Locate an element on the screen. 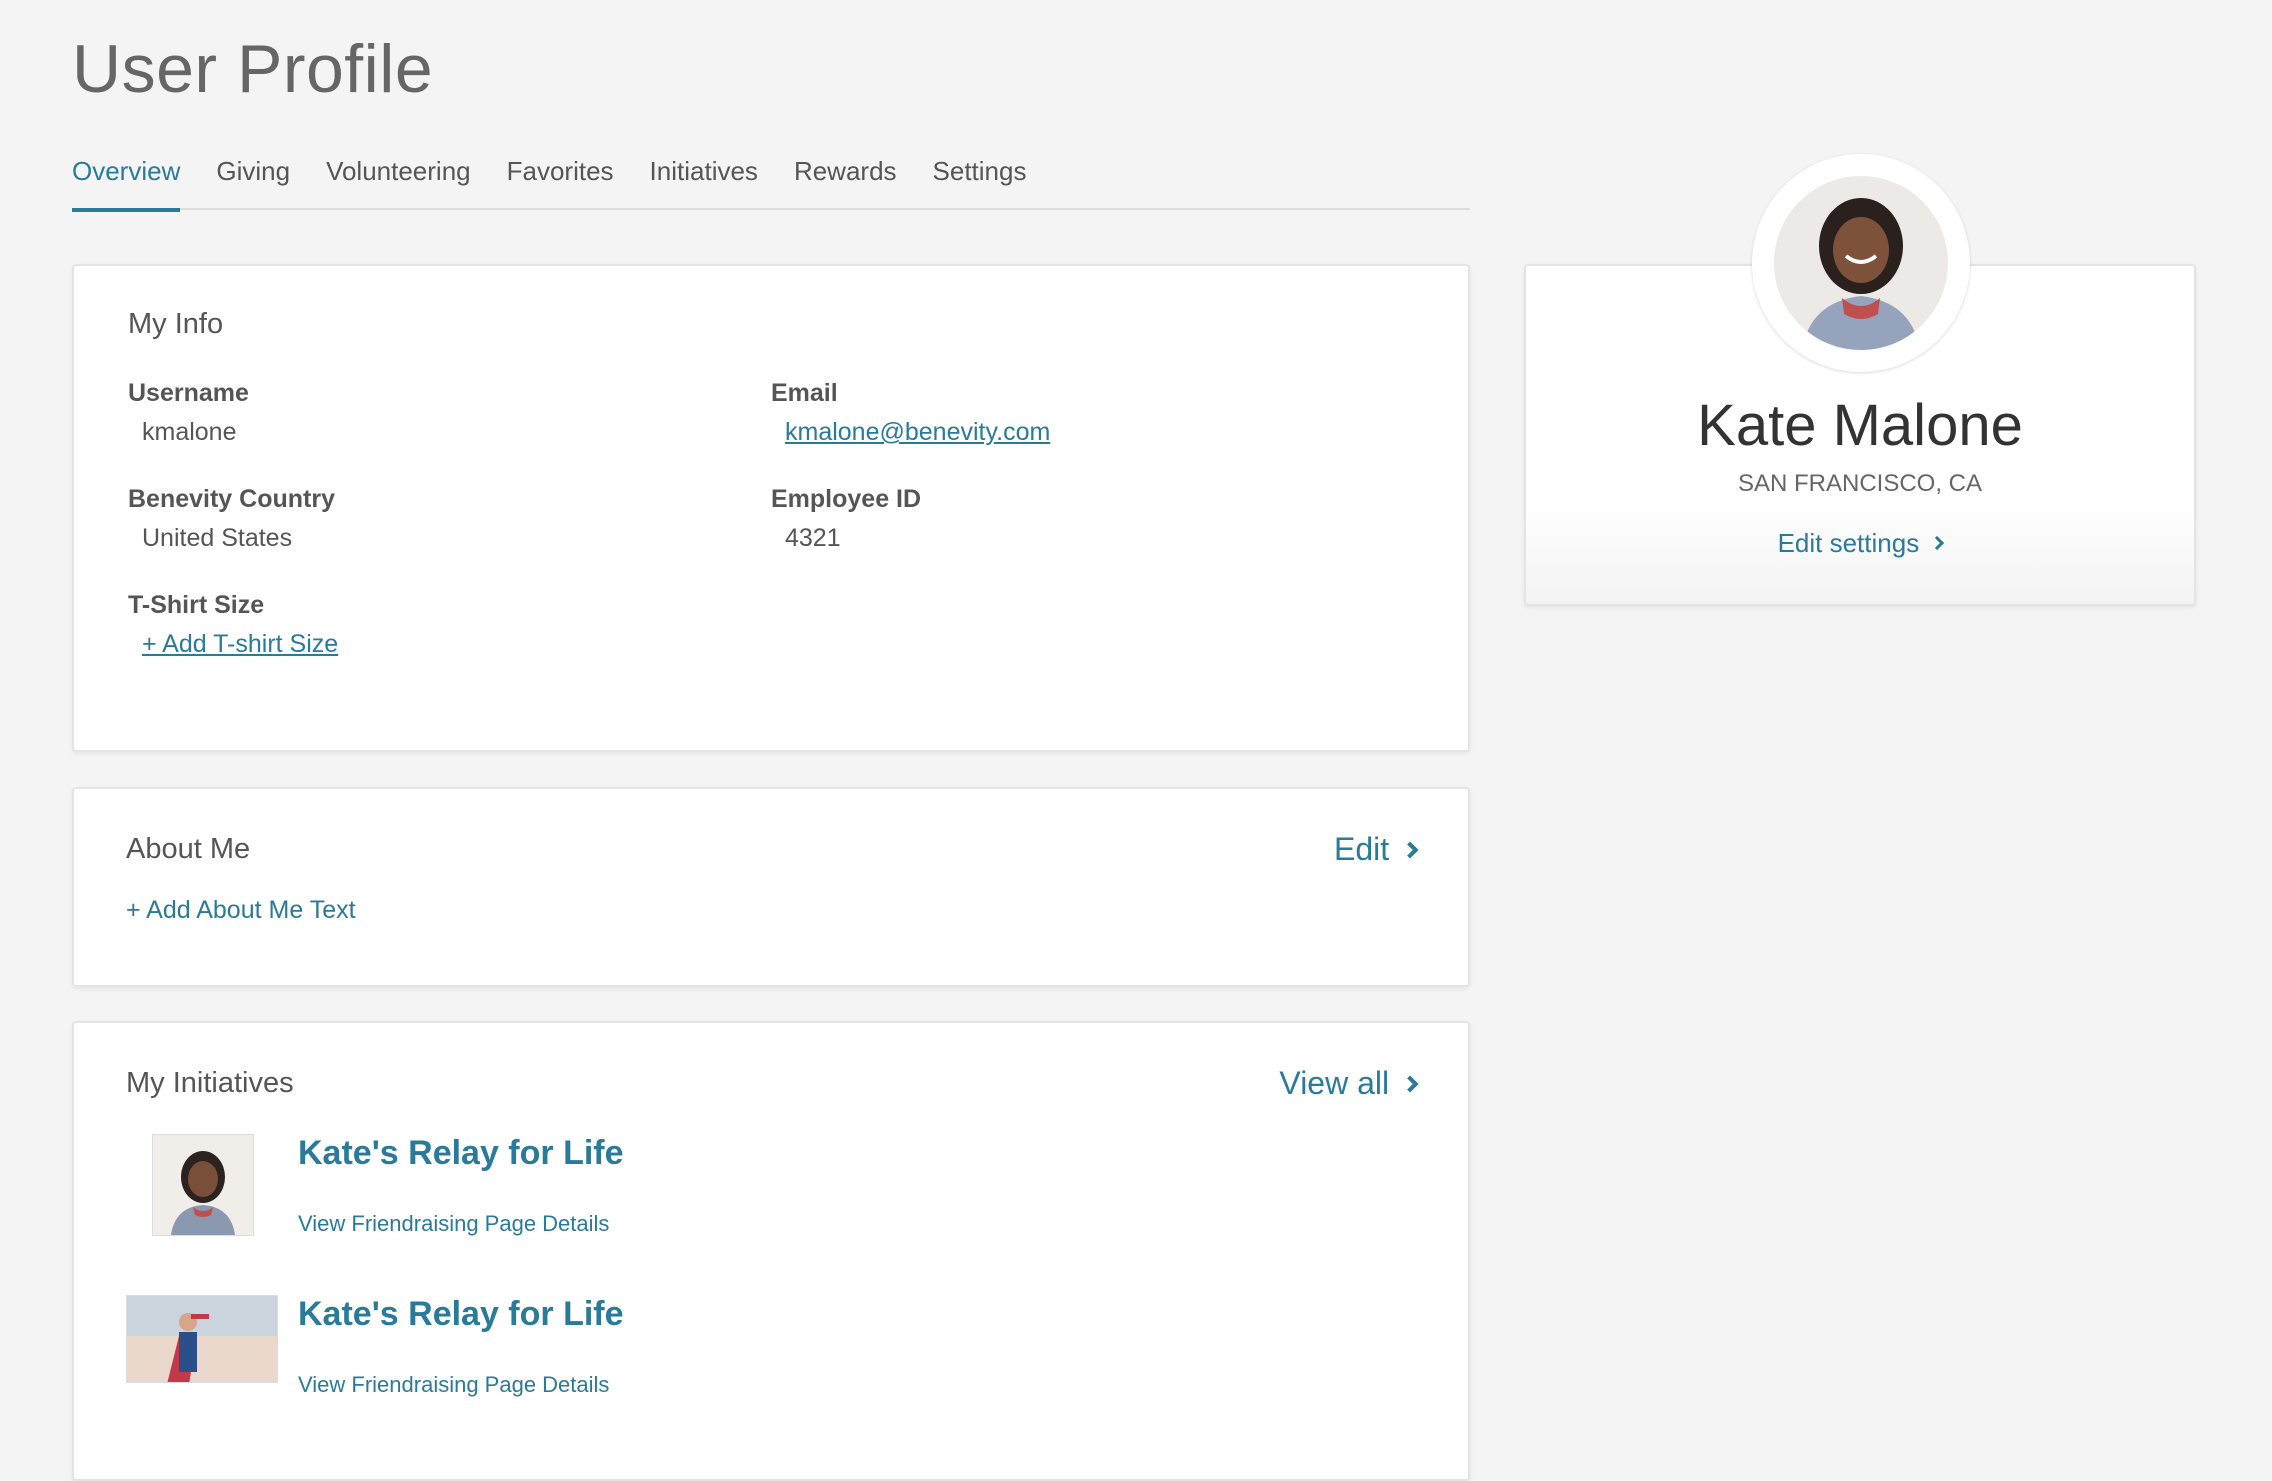  tab-settings: Settings is located at coordinates (980, 179).